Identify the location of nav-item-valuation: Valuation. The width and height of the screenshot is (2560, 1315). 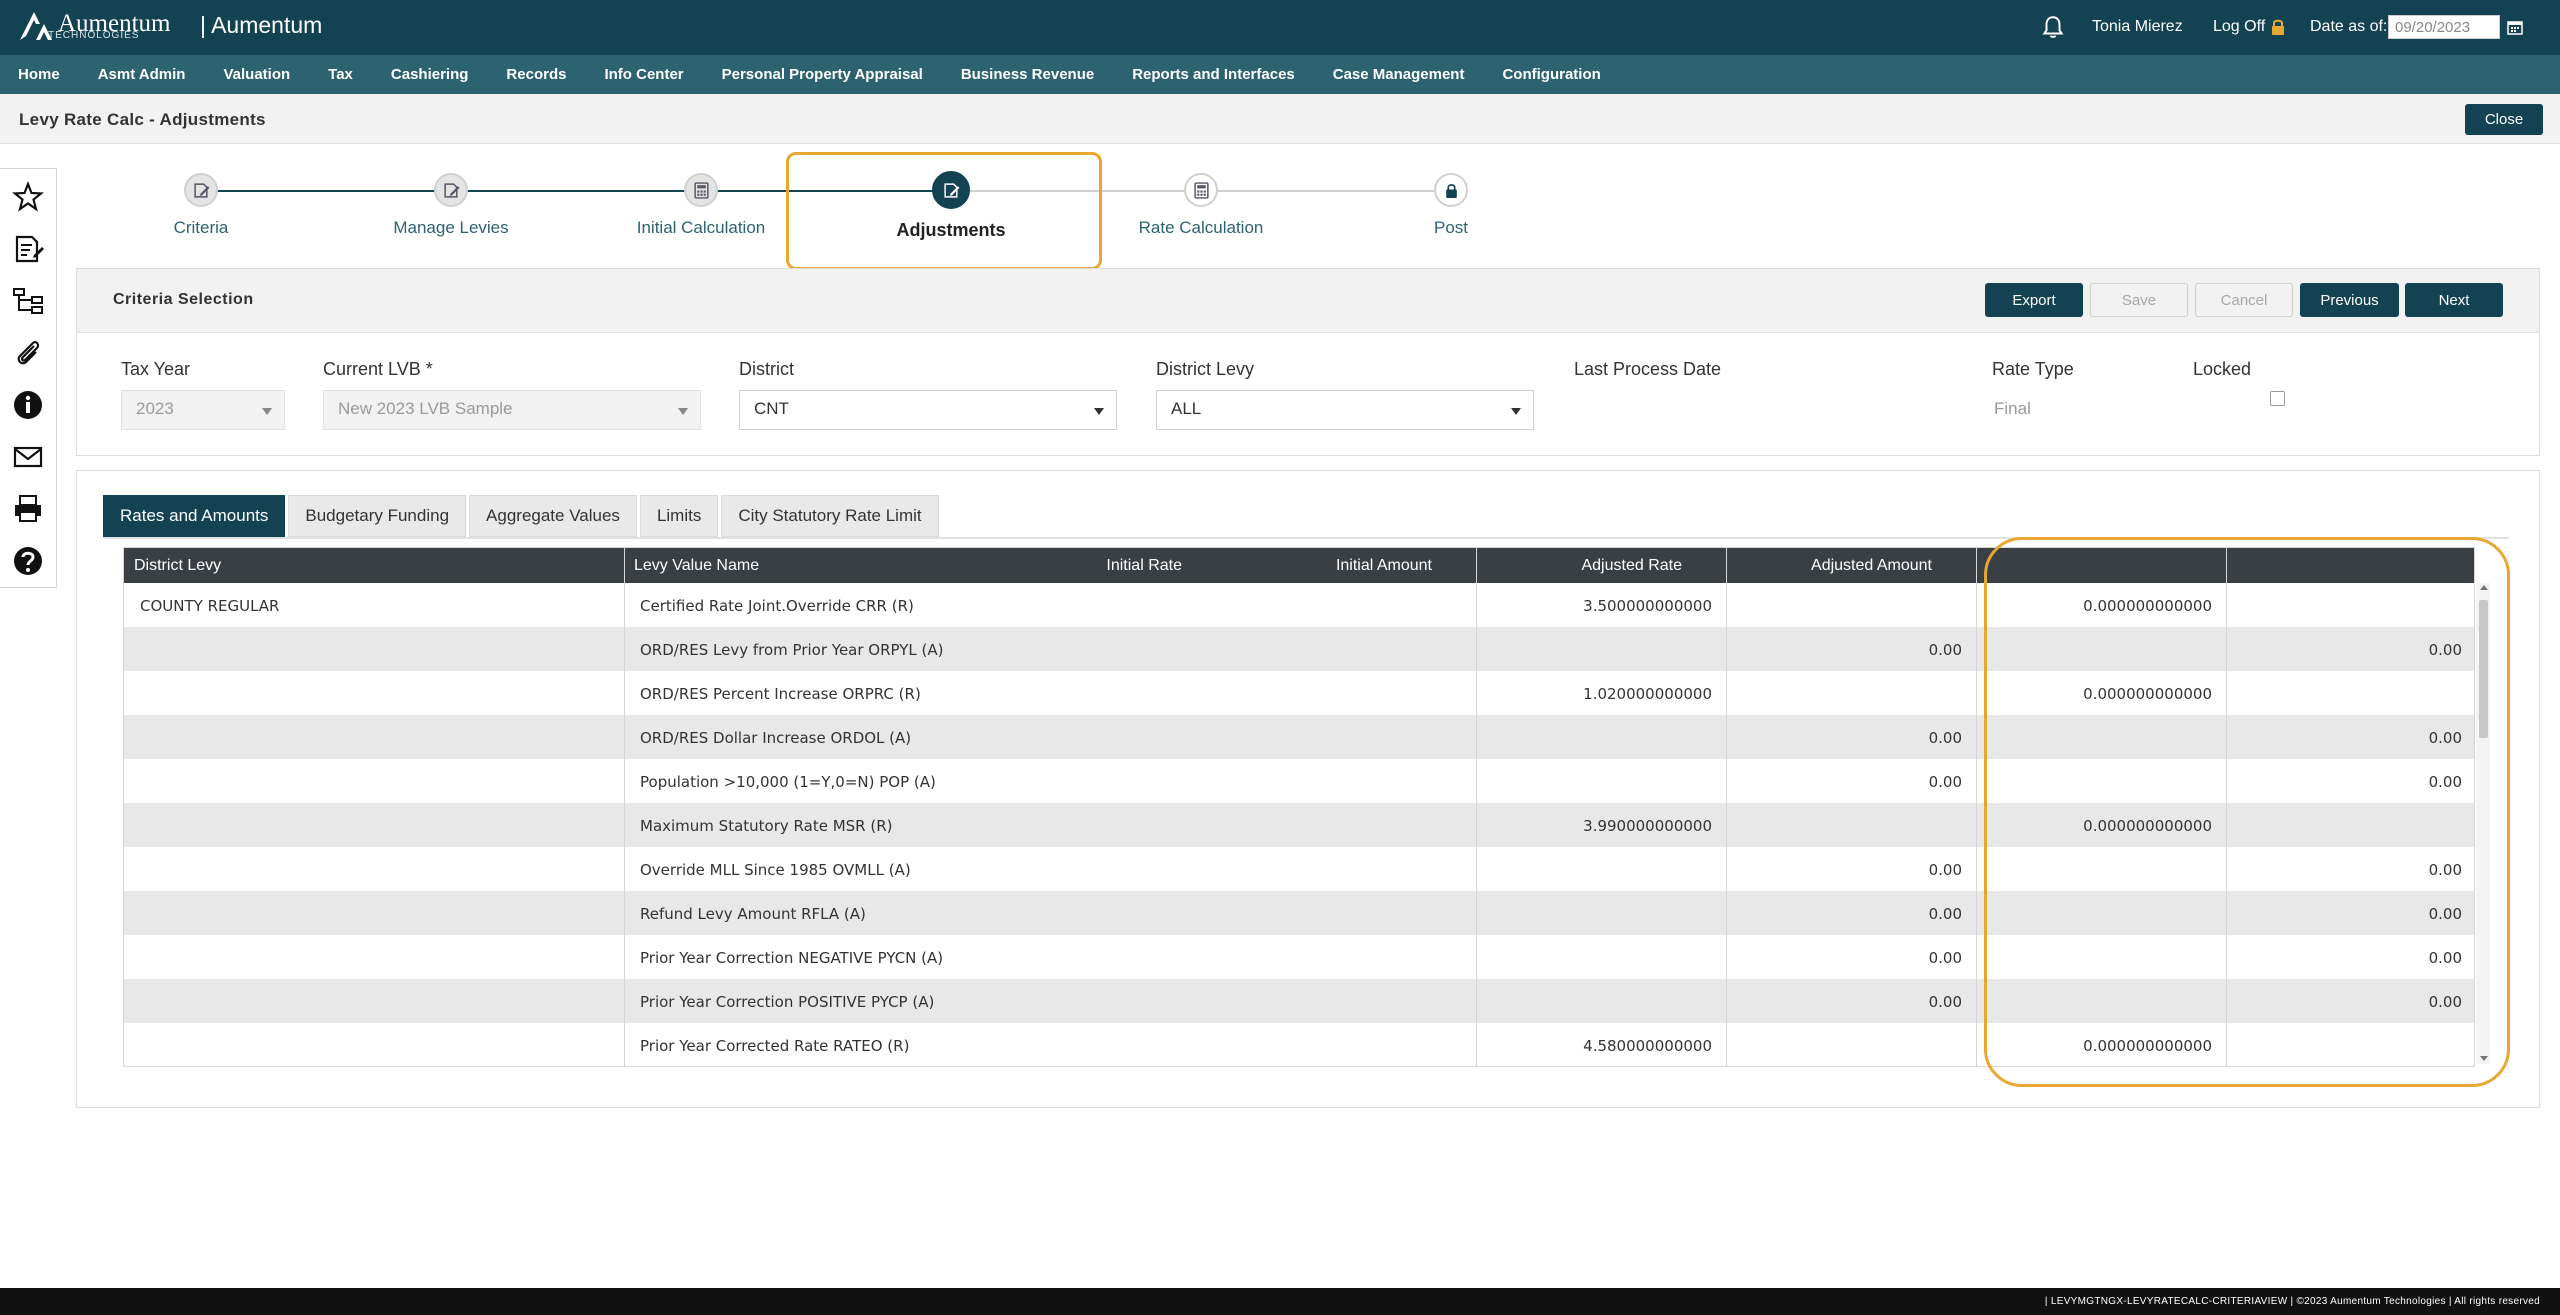
(256, 74).